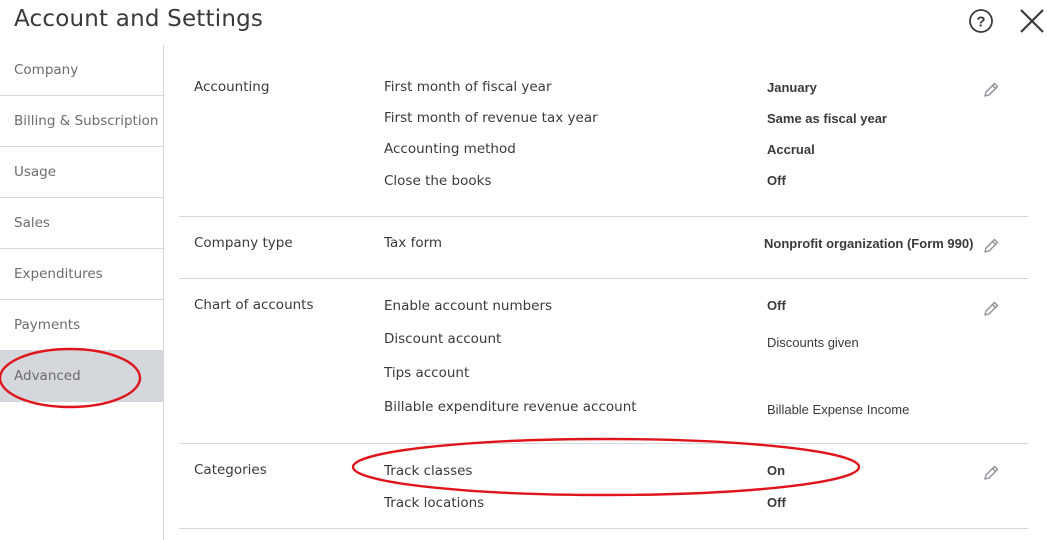 This screenshot has height=540, width=1047. Describe the element at coordinates (869, 243) in the screenshot. I see `setting-value: Nonprofit organization (Form 990)` at that location.